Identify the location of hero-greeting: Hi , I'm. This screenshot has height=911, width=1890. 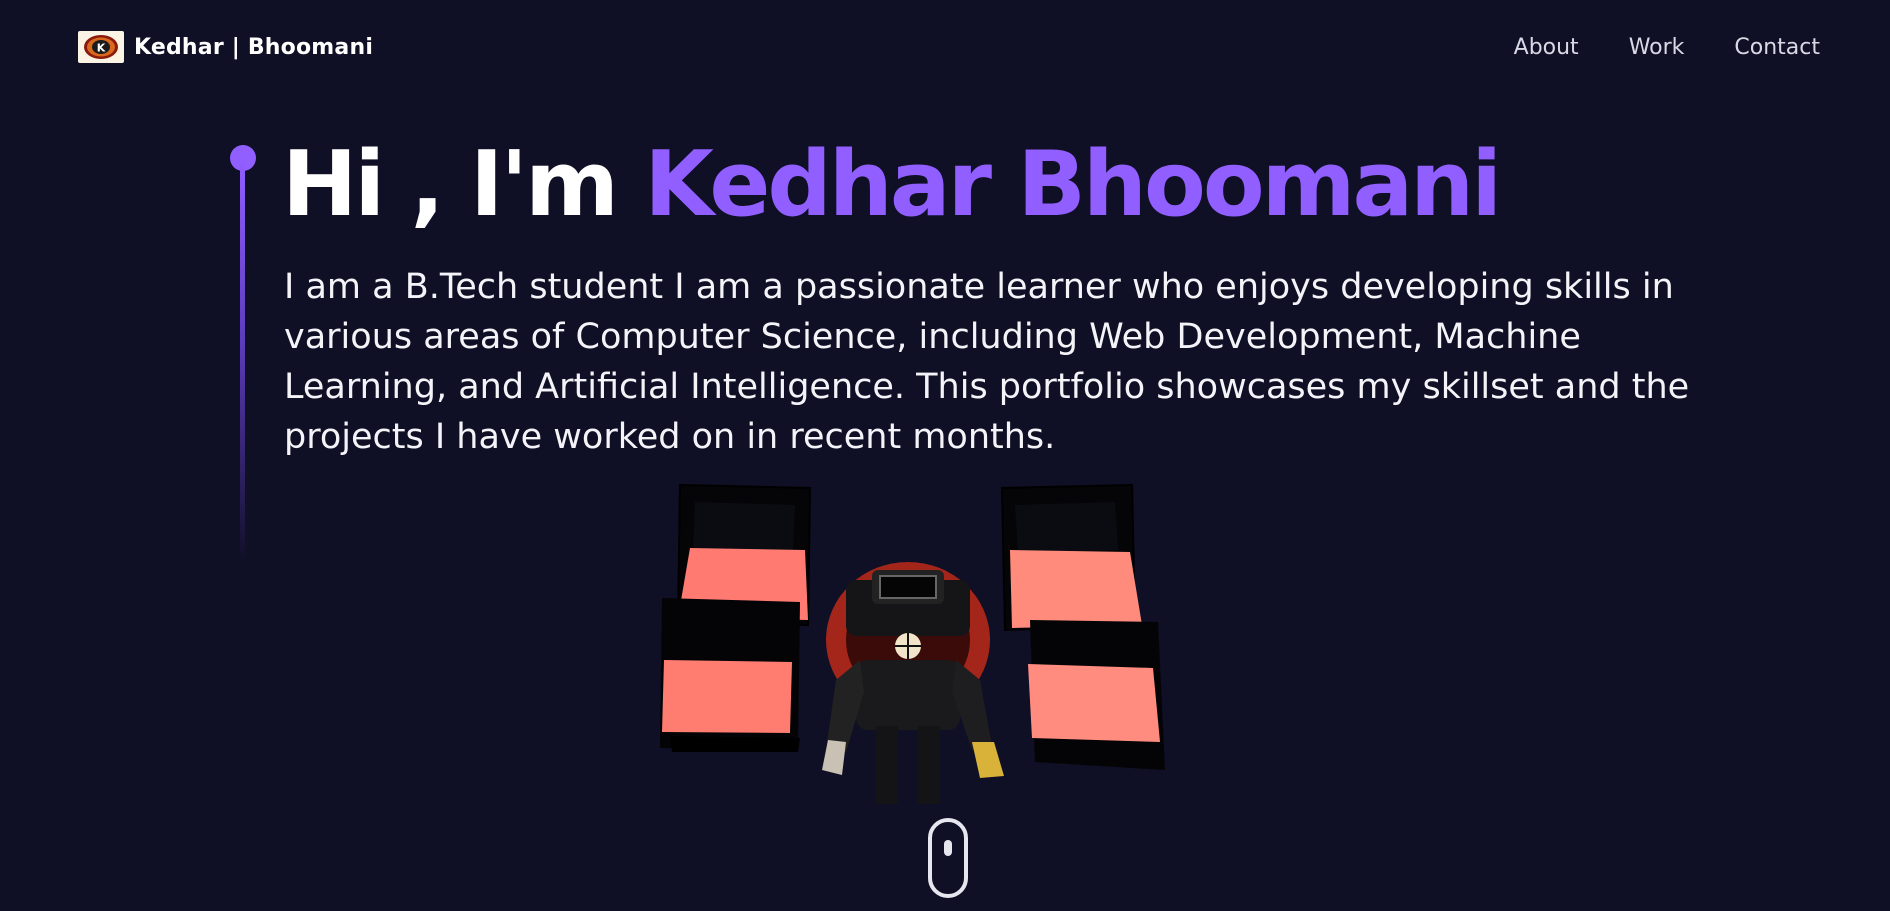
(463, 184).